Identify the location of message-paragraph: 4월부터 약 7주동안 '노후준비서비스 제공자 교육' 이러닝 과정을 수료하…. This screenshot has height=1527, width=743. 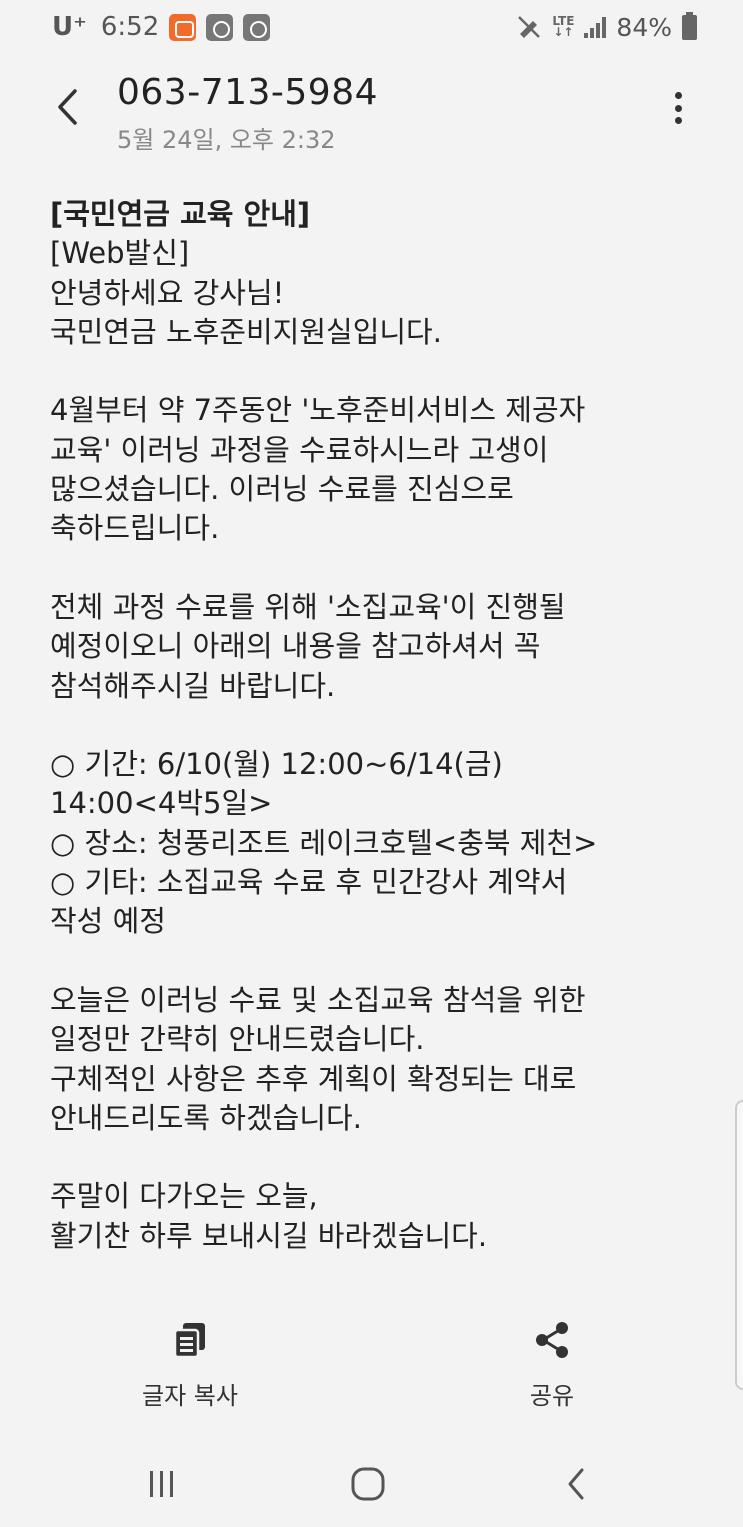
(318, 469).